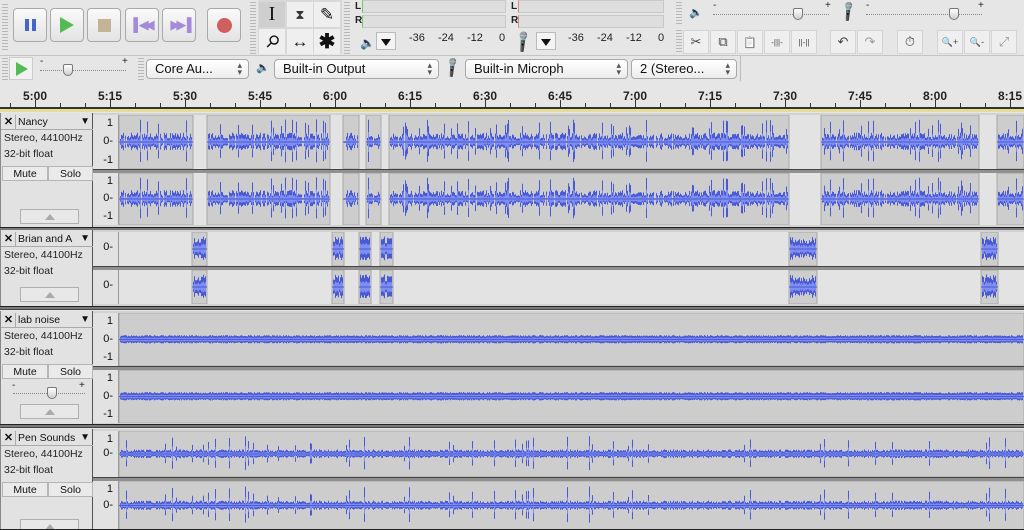 Image resolution: width=1024 pixels, height=530 pixels. I want to click on playback-meter-right, so click(434, 21).